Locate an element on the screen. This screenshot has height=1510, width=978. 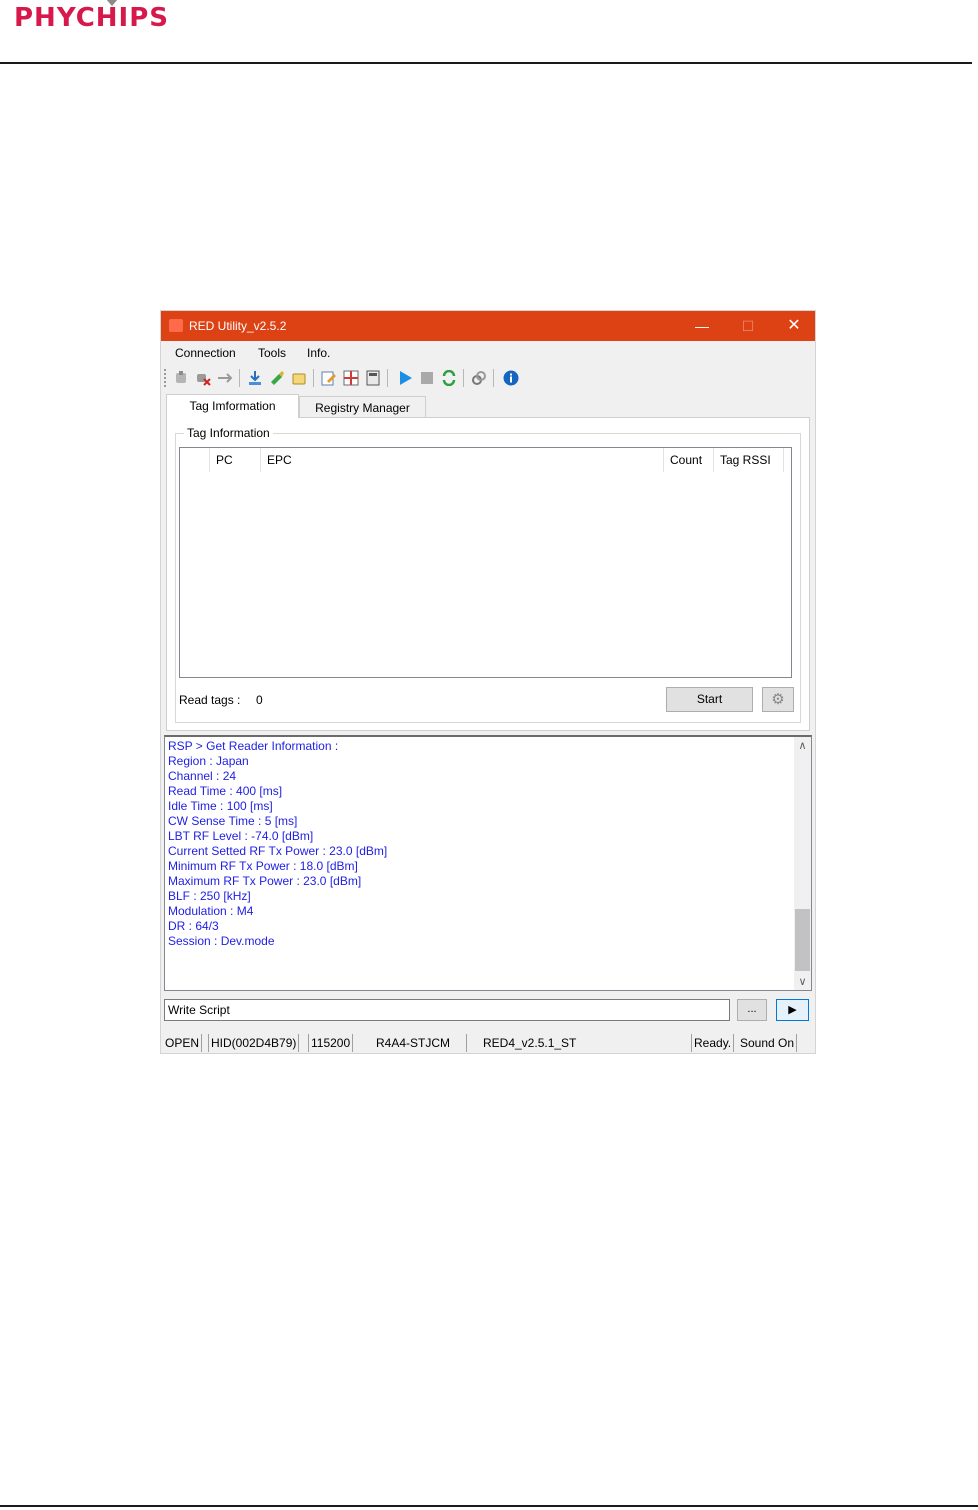
log-line: Region : Japan is located at coordinates (208, 761).